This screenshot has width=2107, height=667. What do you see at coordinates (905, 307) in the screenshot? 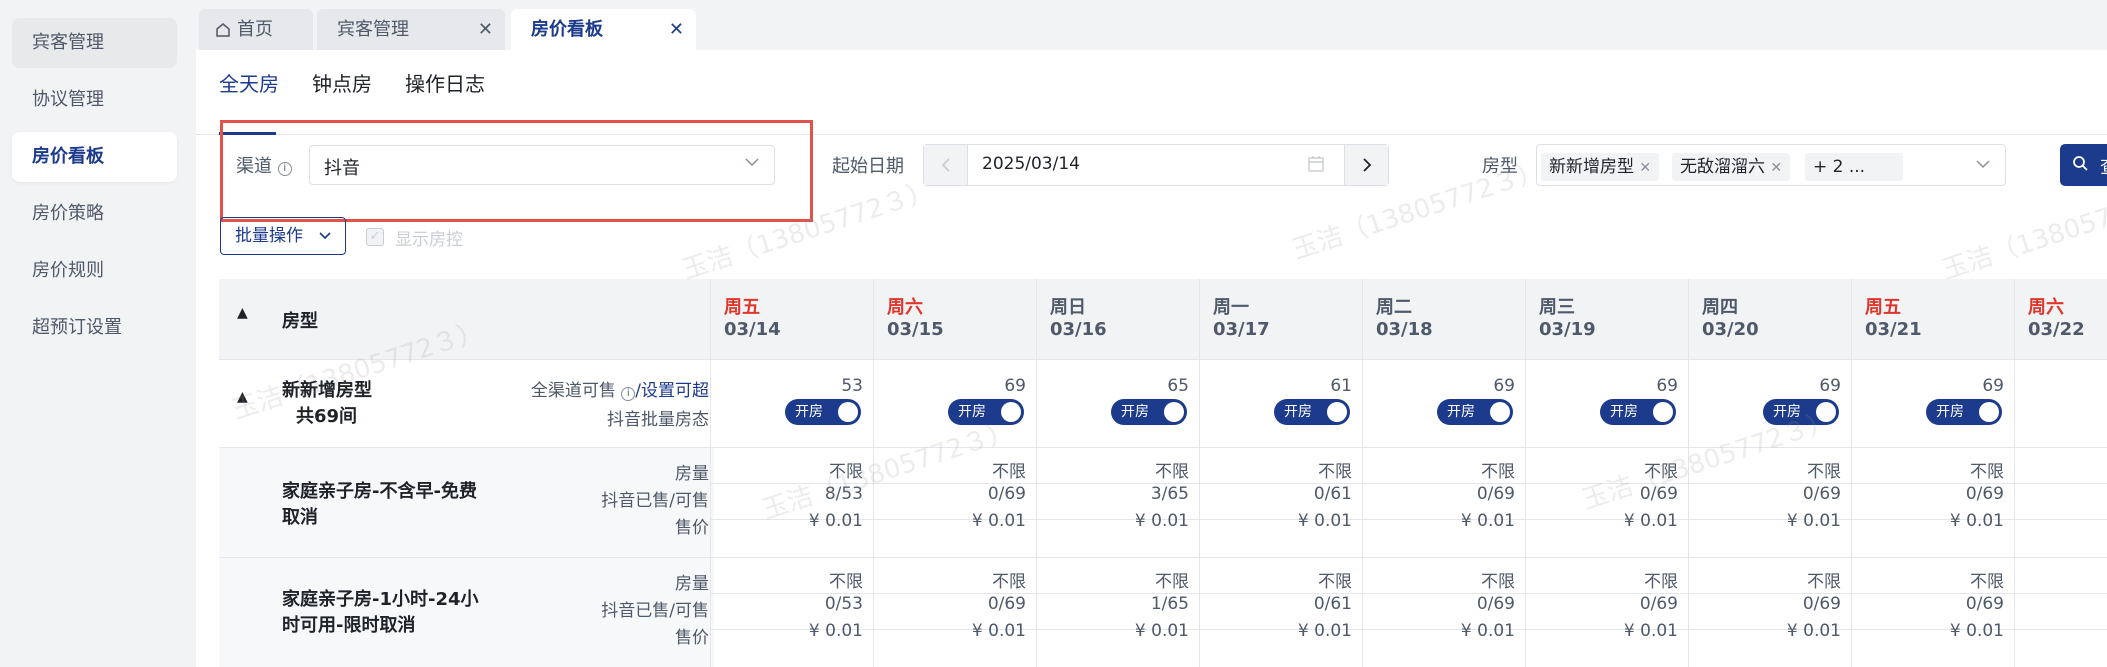
I see `day-name: 周六` at bounding box center [905, 307].